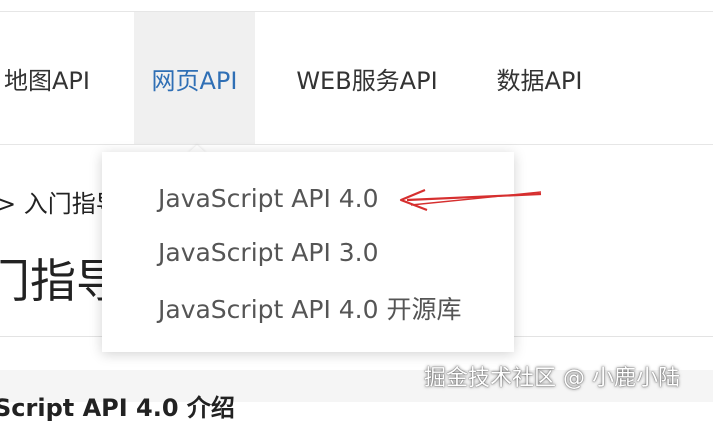 This screenshot has height=423, width=713. What do you see at coordinates (194, 78) in the screenshot?
I see `nav-item-web-api: 网页API` at bounding box center [194, 78].